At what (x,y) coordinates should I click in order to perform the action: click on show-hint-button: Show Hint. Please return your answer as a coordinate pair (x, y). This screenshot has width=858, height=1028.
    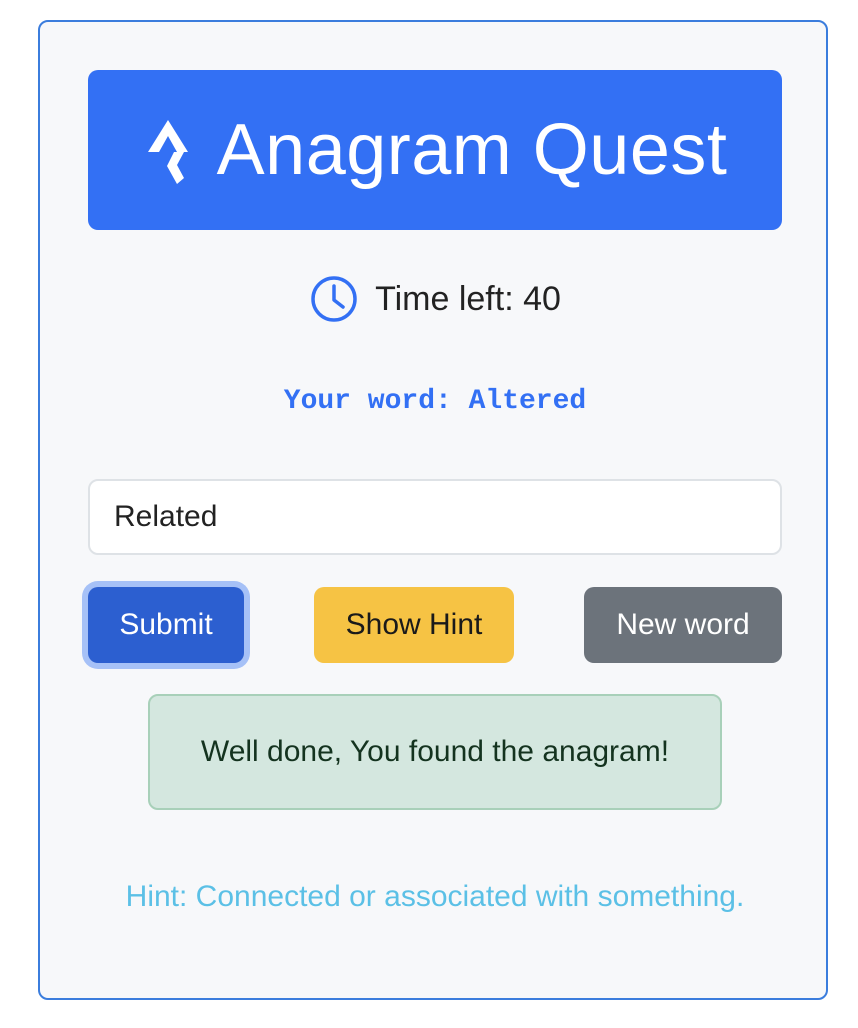
    Looking at the image, I should click on (414, 625).